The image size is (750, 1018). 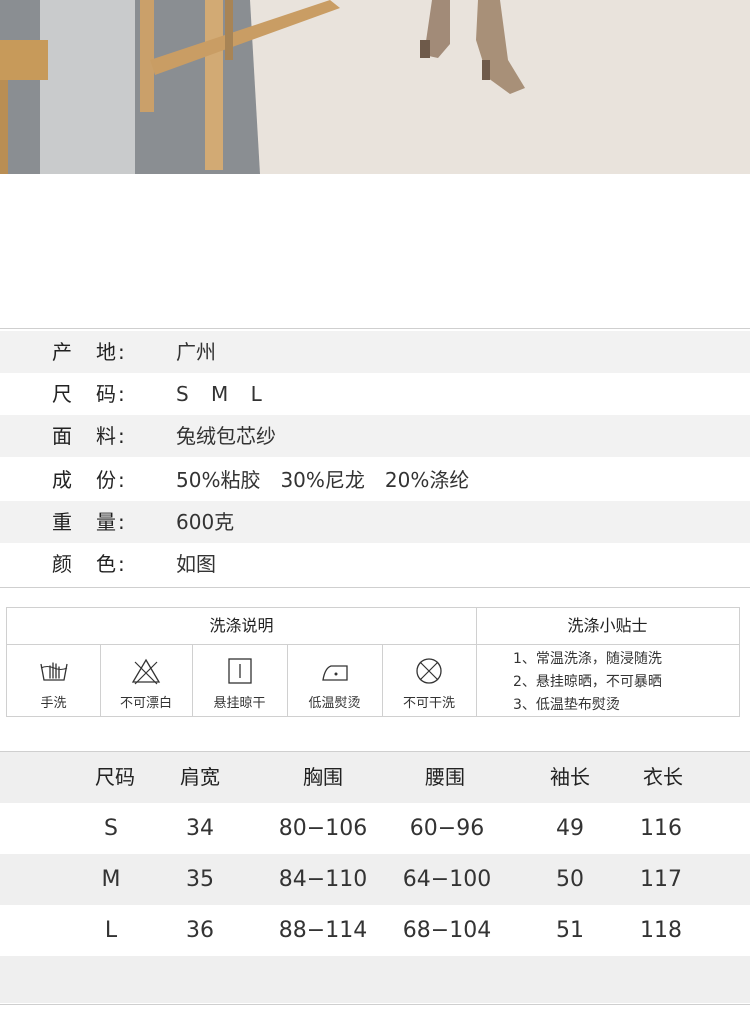 I want to click on info-row-composition: 成 份: 50%粘胶 30%尼龙 20%涤纶, so click(x=375, y=480).